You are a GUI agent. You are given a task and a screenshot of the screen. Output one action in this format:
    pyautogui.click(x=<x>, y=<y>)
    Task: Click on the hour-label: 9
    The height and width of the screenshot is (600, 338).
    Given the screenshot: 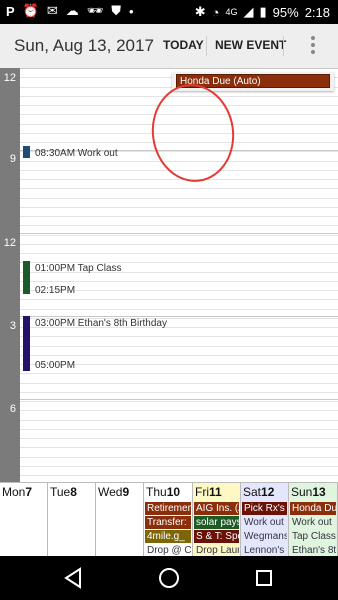 What is the action you would take?
    pyautogui.click(x=12, y=159)
    